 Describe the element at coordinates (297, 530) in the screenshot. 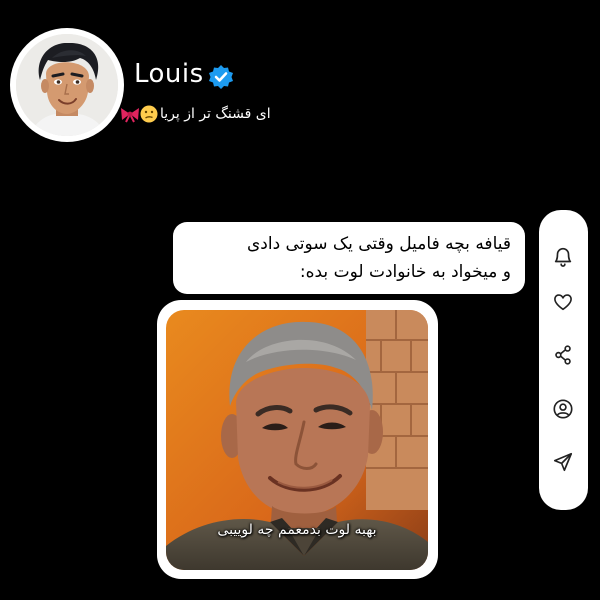

I see `image-caption: بهبه لوت بدمعمم چه لوییبی` at that location.